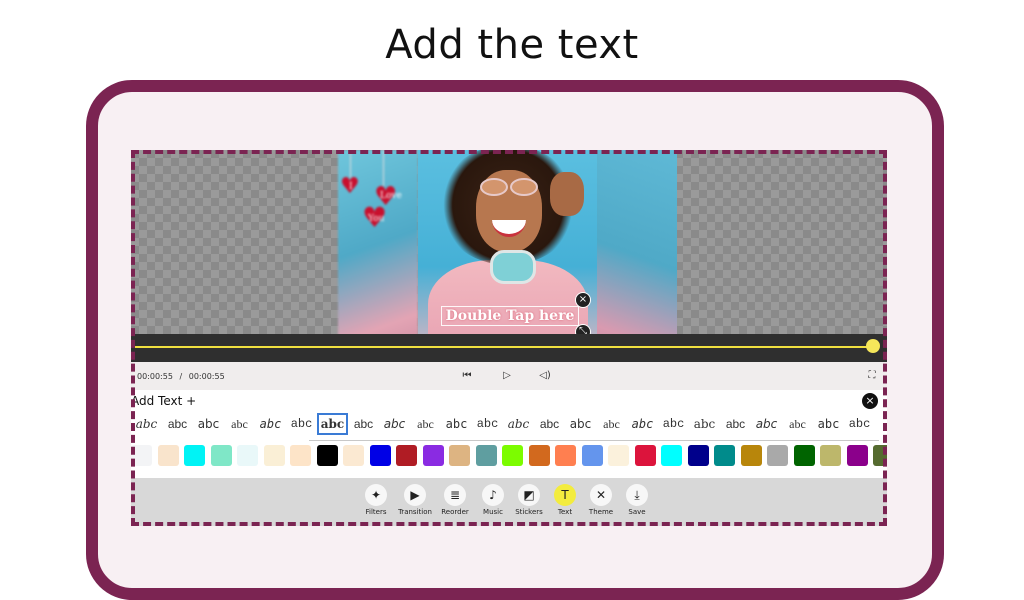 The image size is (1024, 600). I want to click on playback-controls: 00:00:55 / 00:00:55 ⏮ ▷ ◁) ⛶, so click(509, 376).